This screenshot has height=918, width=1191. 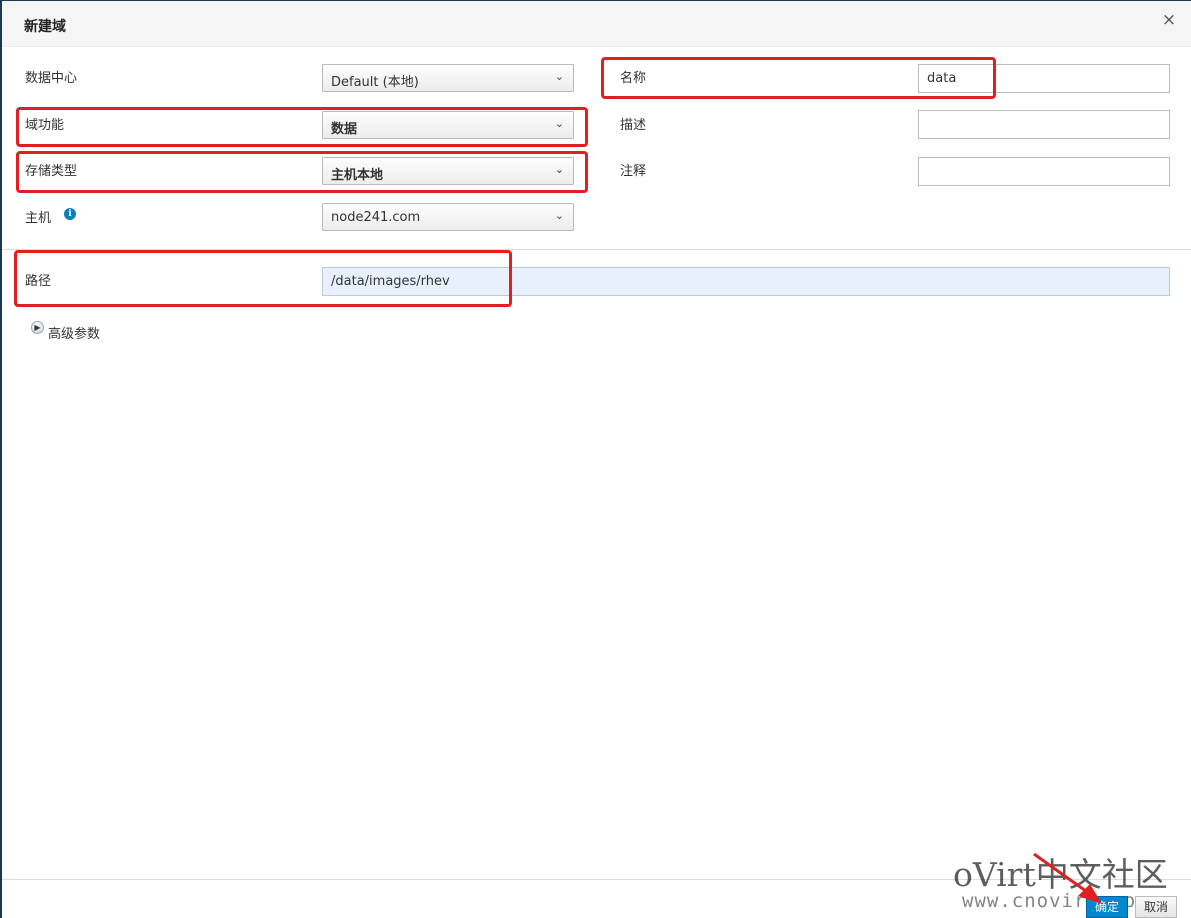 I want to click on cancel-button: 取消, so click(x=1156, y=907).